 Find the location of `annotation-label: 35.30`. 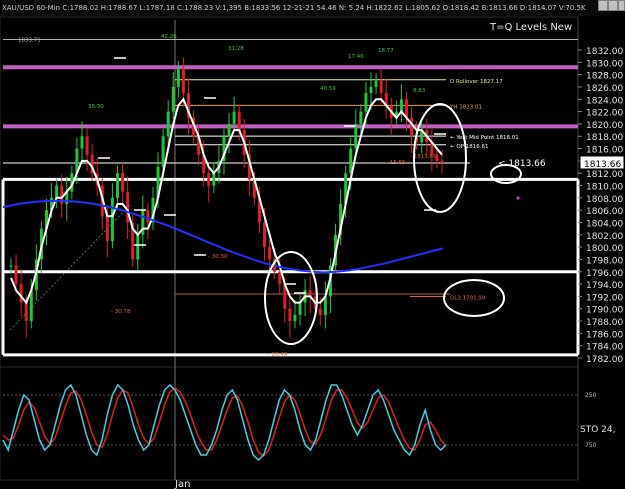

annotation-label: 35.30 is located at coordinates (96, 107).